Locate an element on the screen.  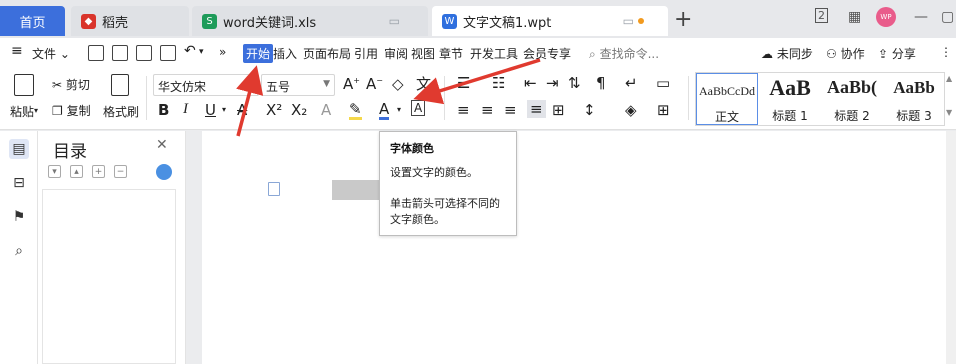
print-icon is located at coordinates (144, 53).